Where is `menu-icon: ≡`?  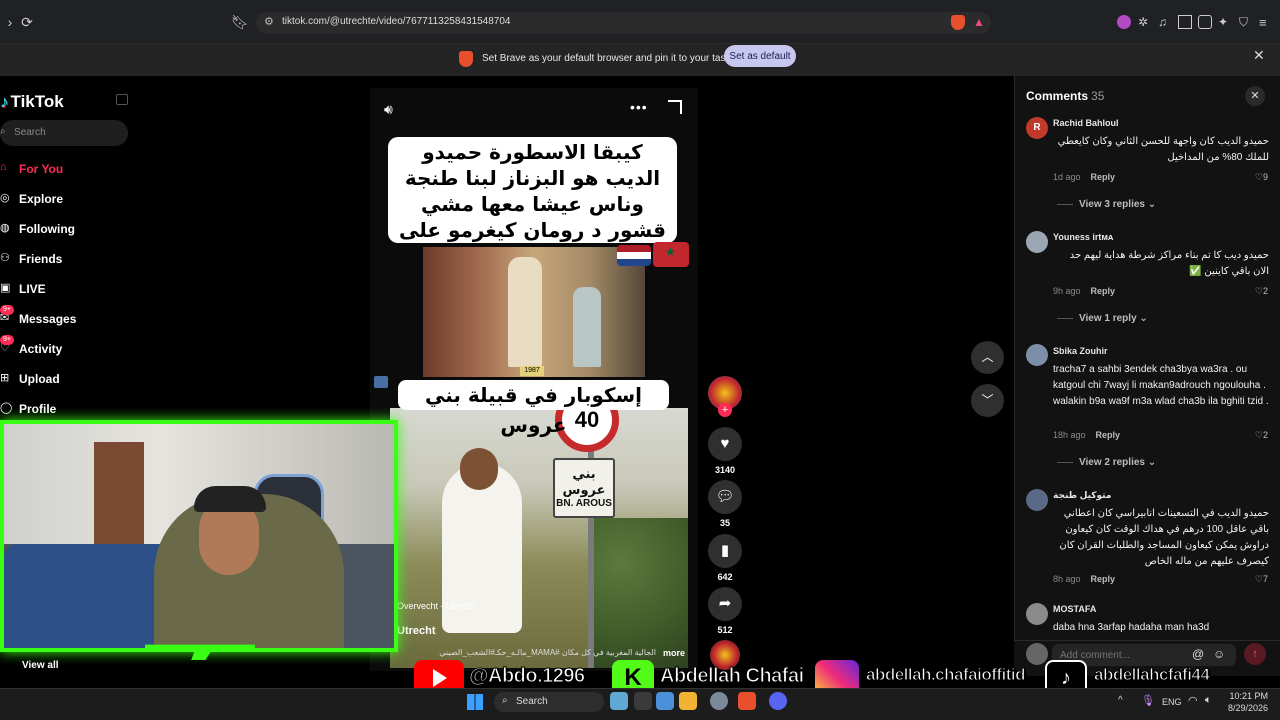
menu-icon: ≡ is located at coordinates (1266, 22).